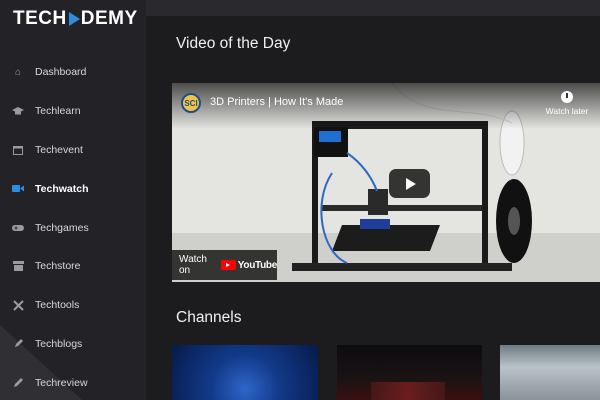 The width and height of the screenshot is (600, 400). I want to click on calendar-icon, so click(18, 150).